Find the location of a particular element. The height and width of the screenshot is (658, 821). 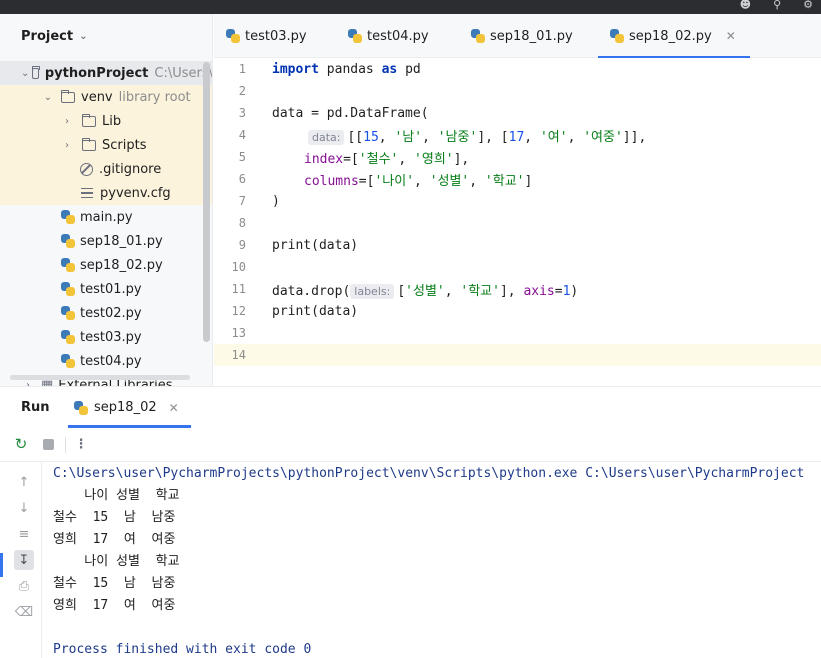

console-line: 철수 15 남 남중 is located at coordinates (114, 583).